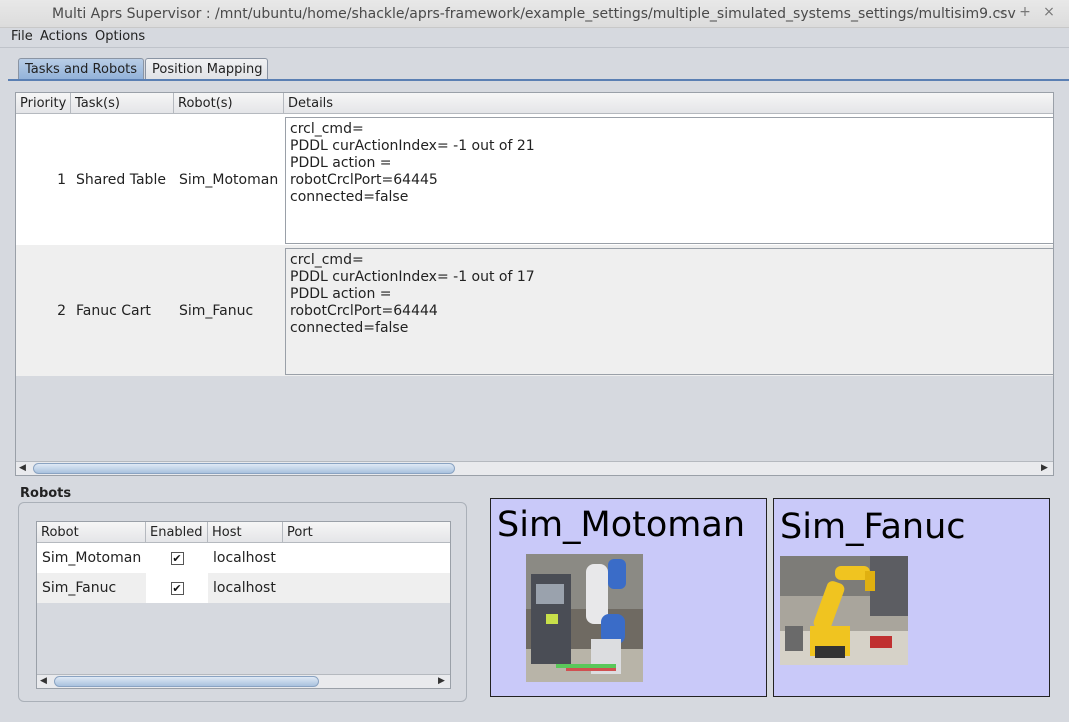 This screenshot has width=1069, height=722. What do you see at coordinates (61, 310) in the screenshot?
I see `priority-cell: 2` at bounding box center [61, 310].